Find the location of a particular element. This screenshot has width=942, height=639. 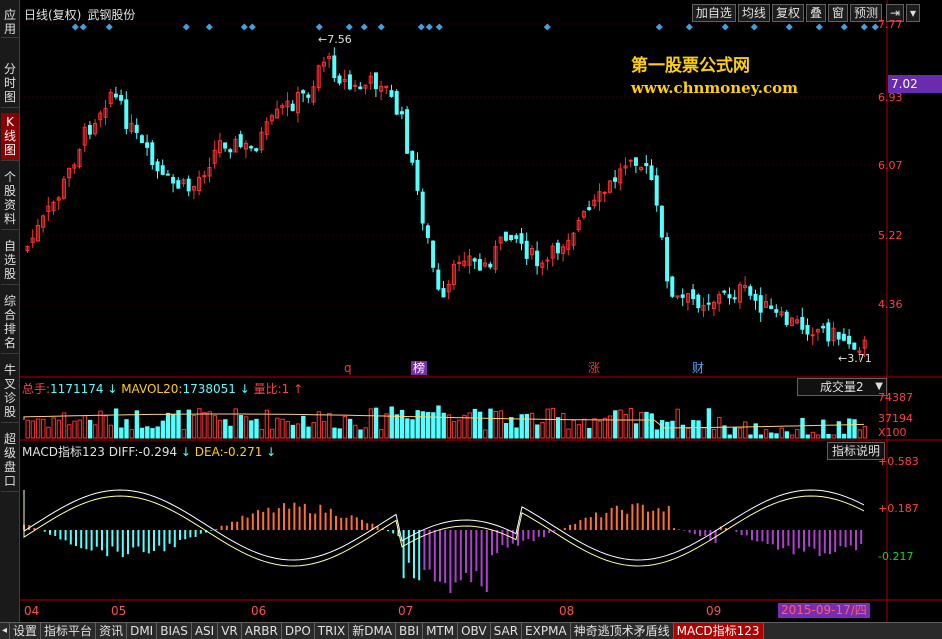

tab-magic-escape: 神奇逃顶术矛盾线 is located at coordinates (622, 631).